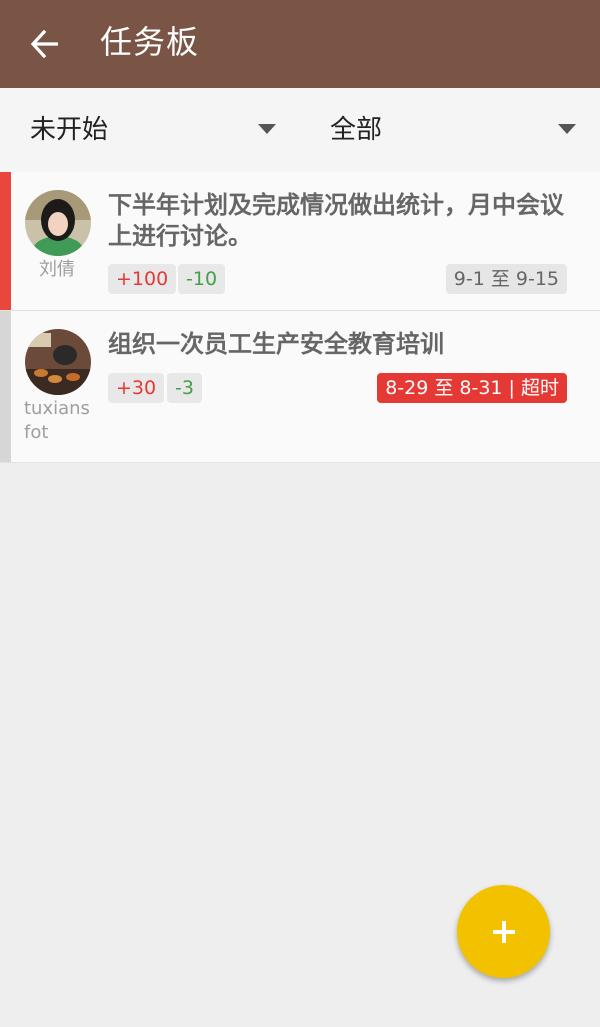 This screenshot has height=1027, width=600. I want to click on filter-bar: 未开始 全部, so click(300, 130).